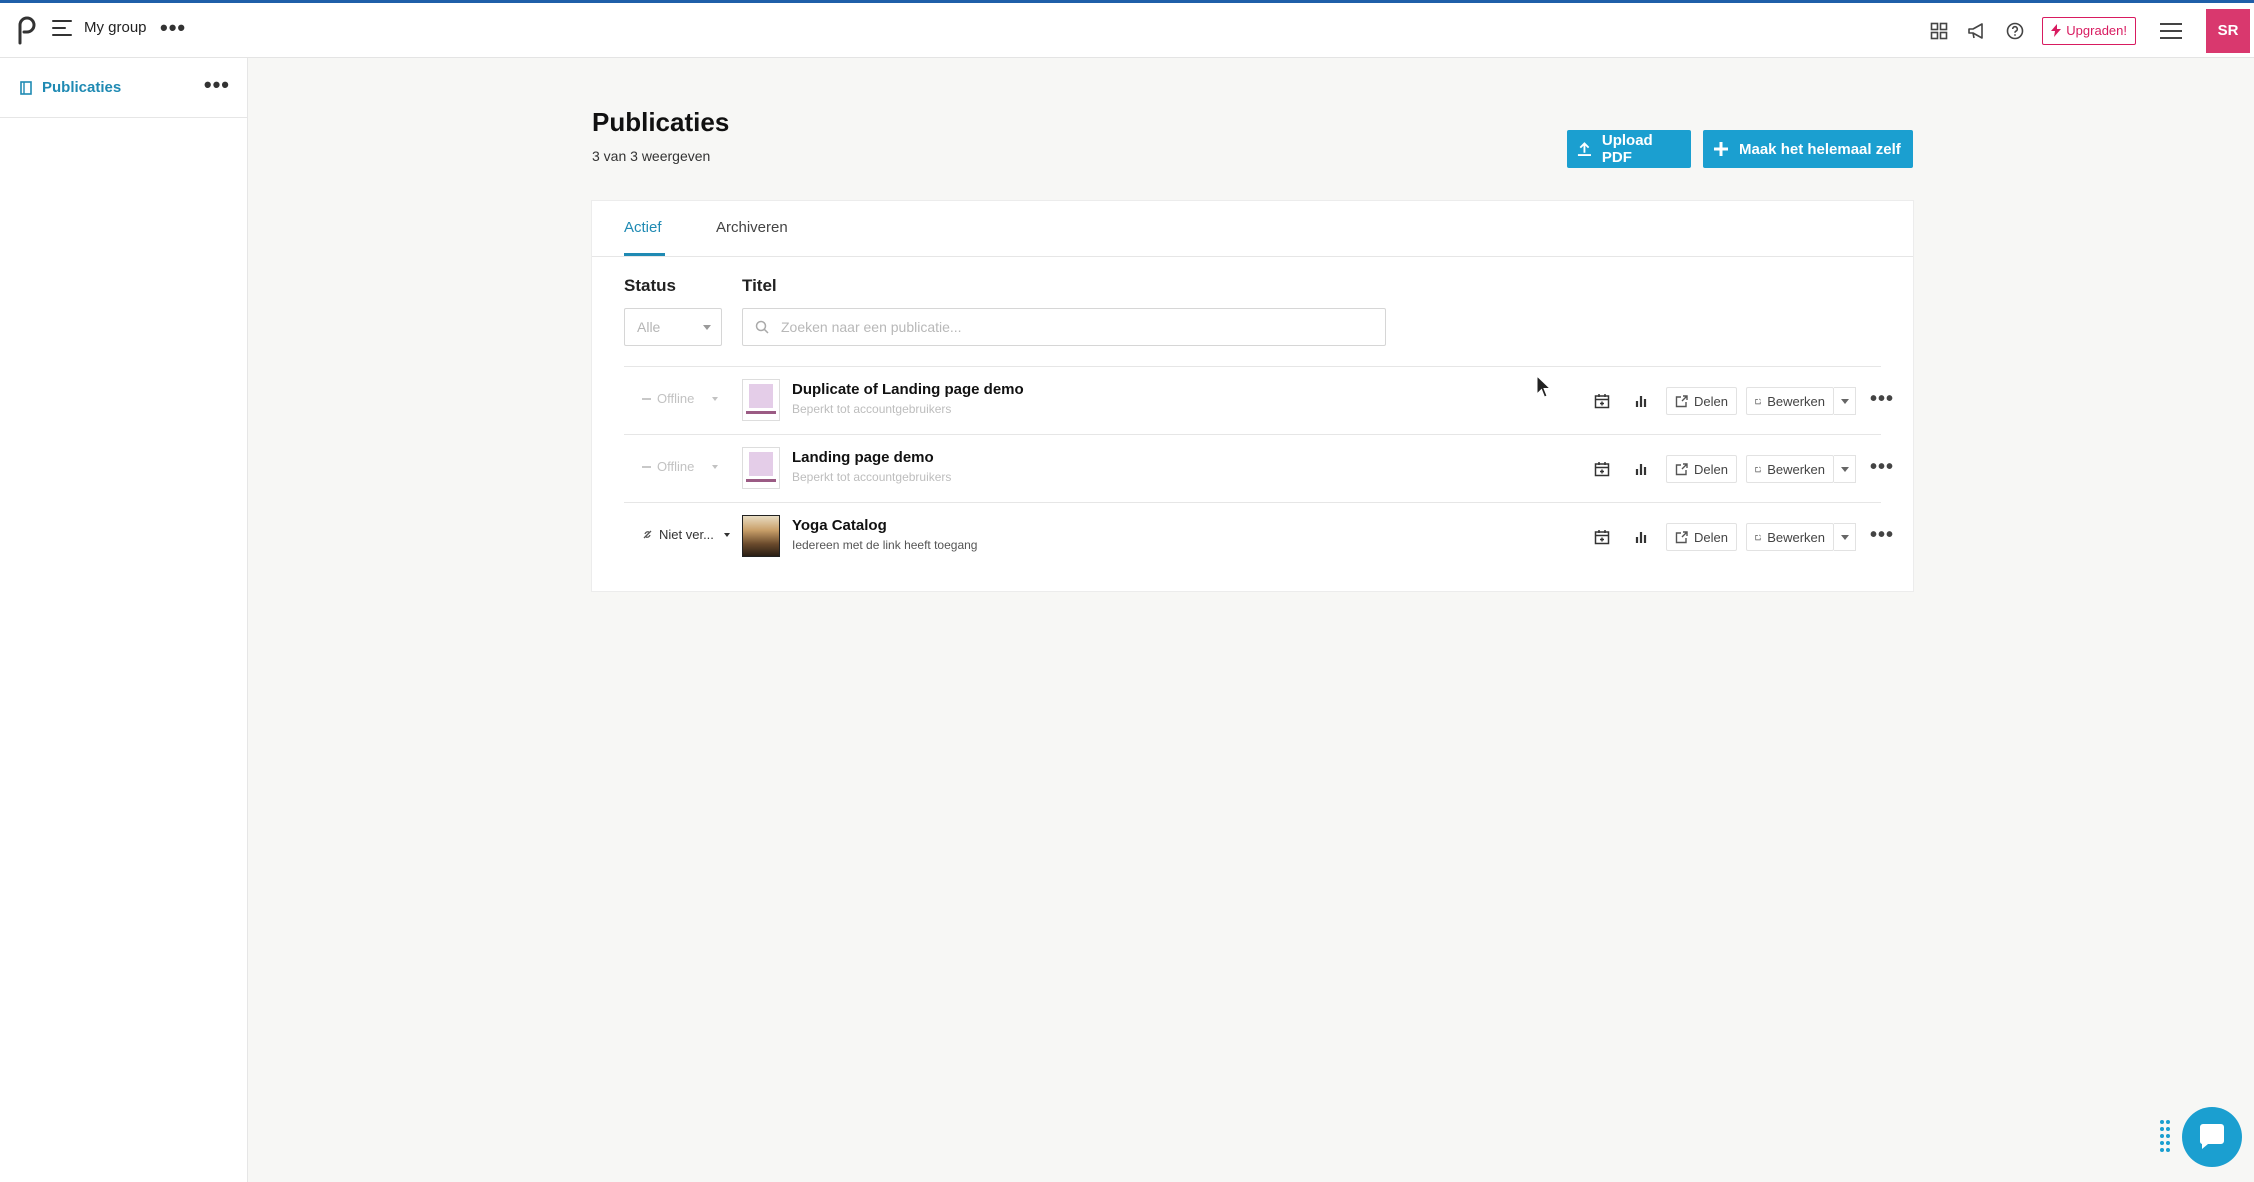 This screenshot has height=1182, width=2254. I want to click on upgrade-button: Upgraden!, so click(2089, 30).